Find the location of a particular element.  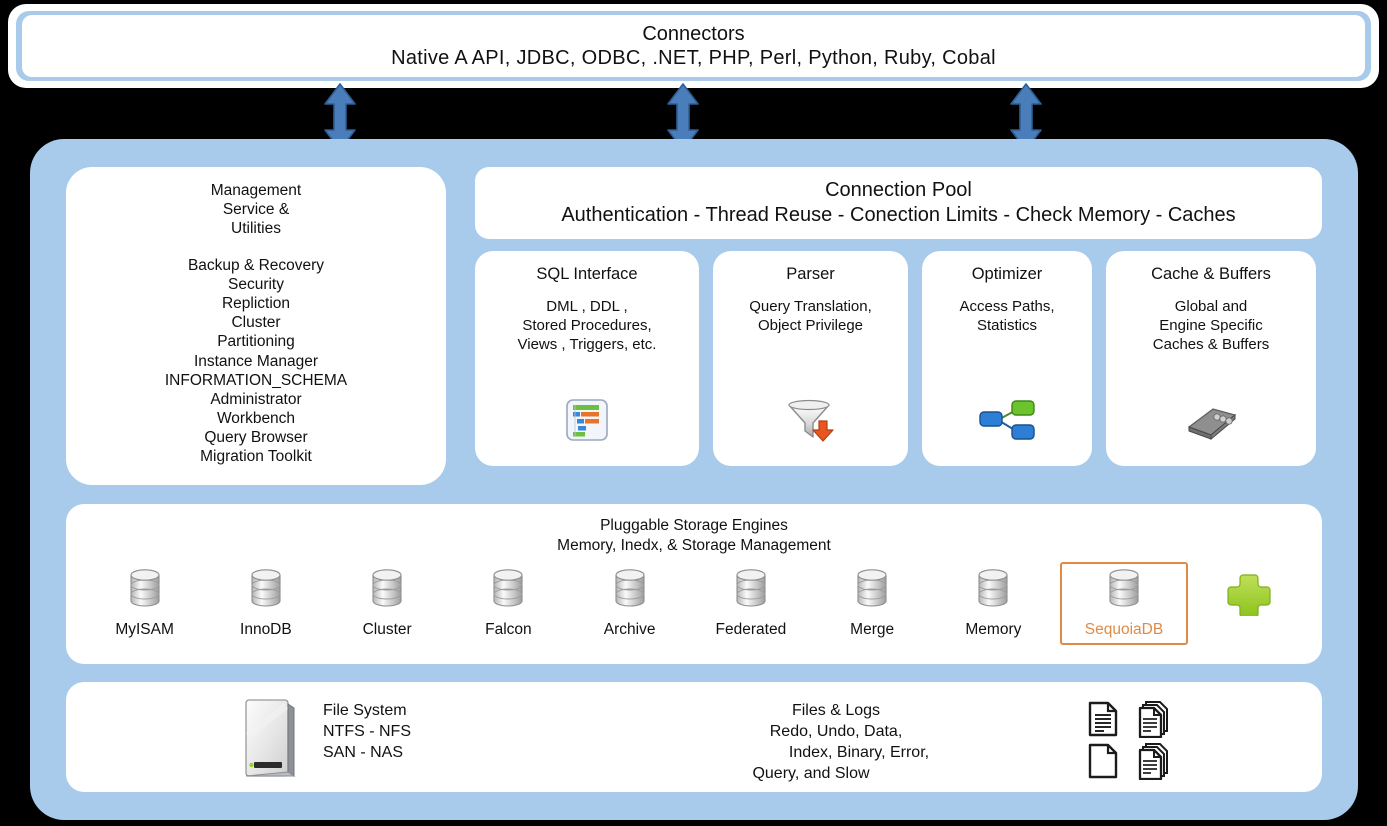

logs-title: Files & Logs is located at coordinates (836, 710).